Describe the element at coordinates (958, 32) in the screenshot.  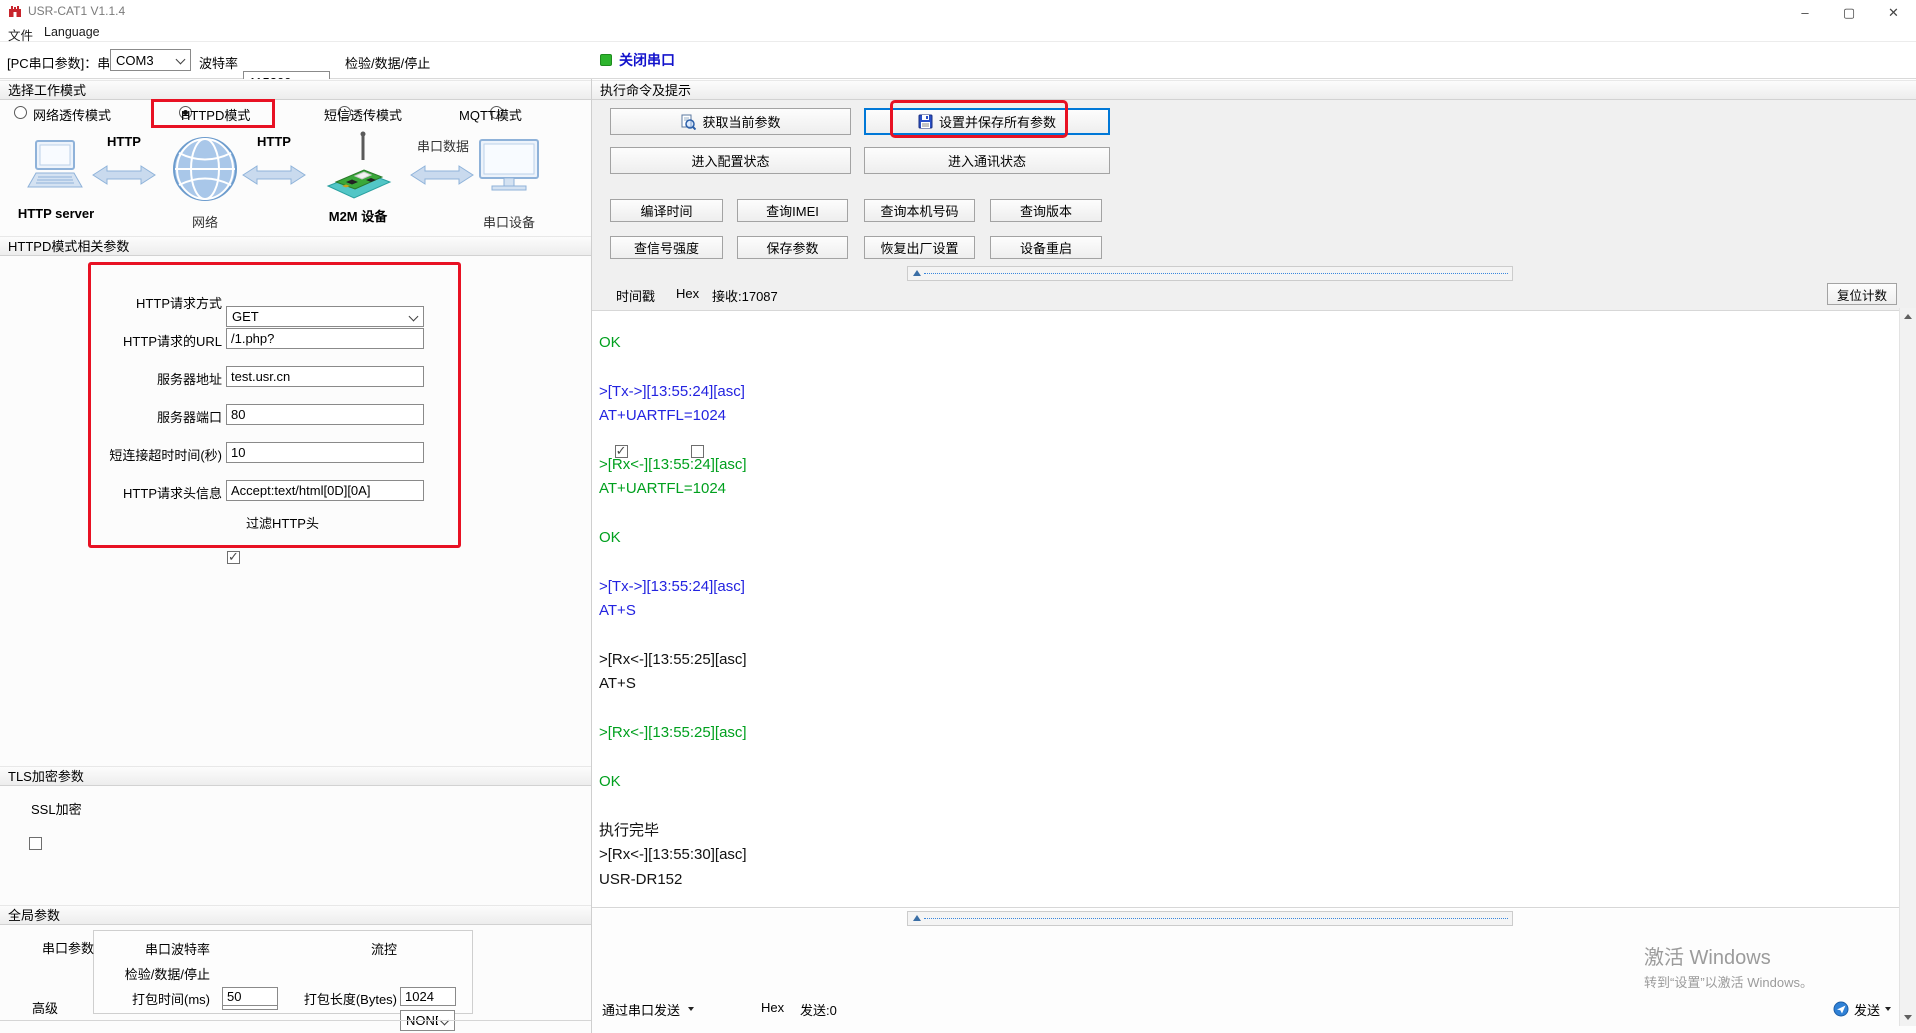
I see `menu-bar: 文件 Language` at that location.